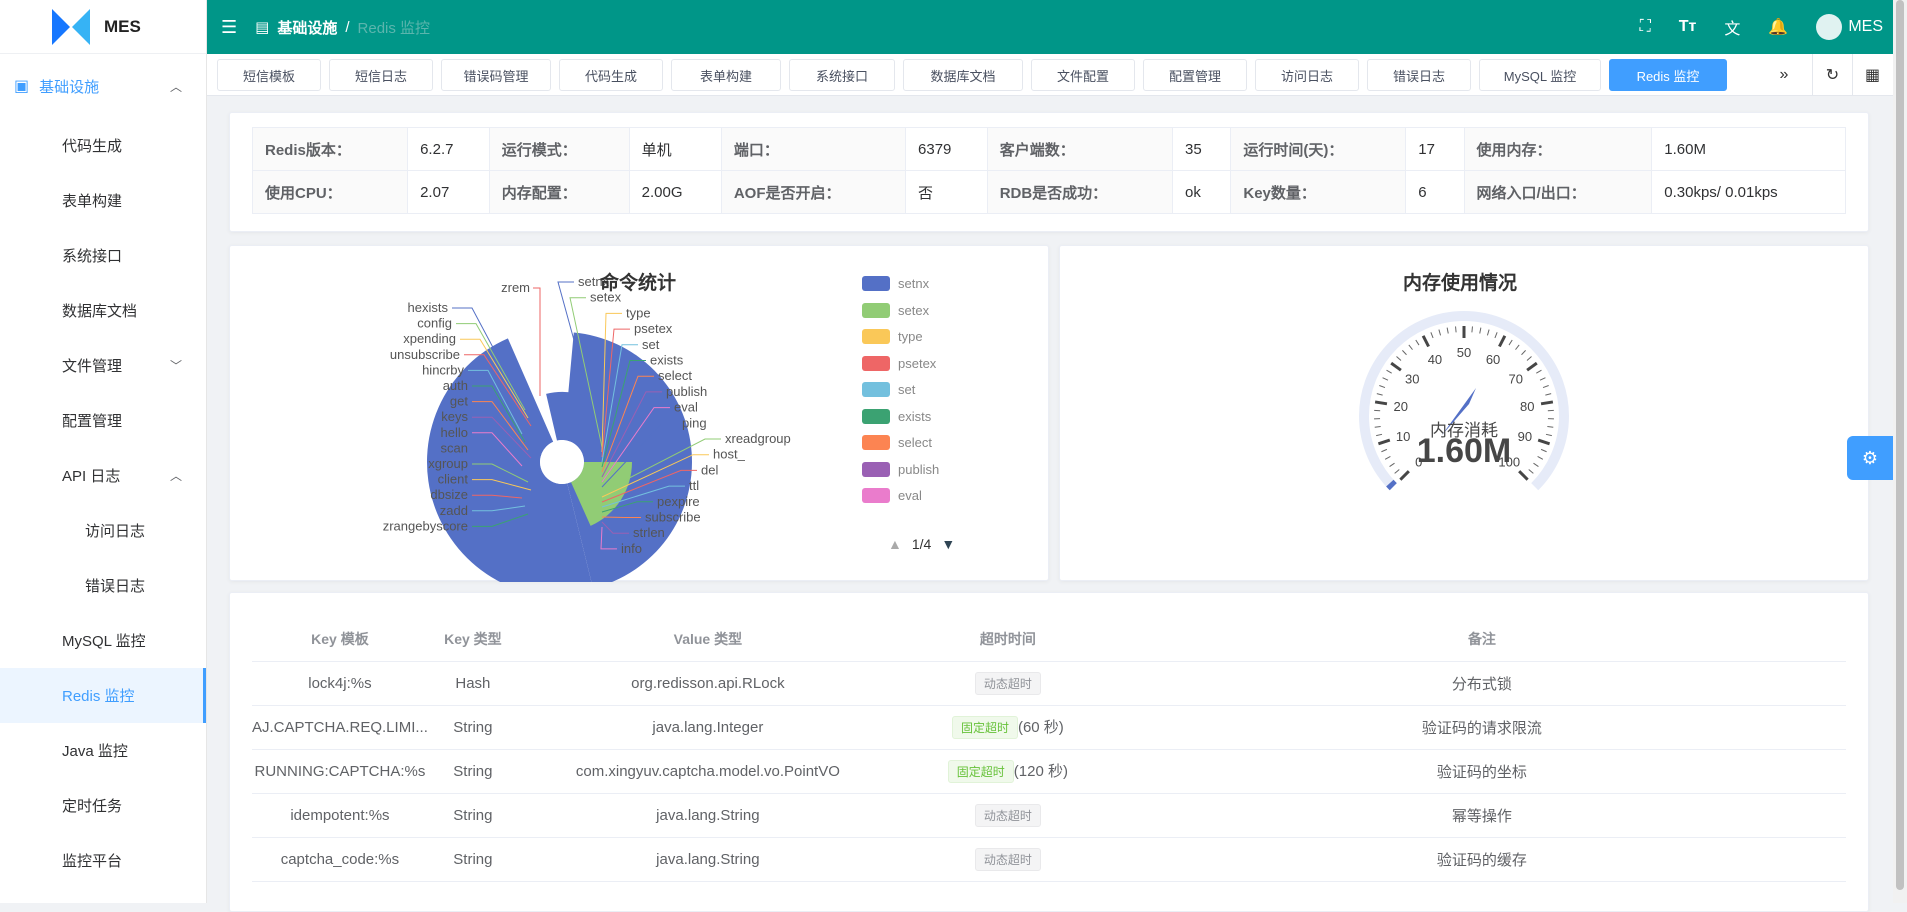 The height and width of the screenshot is (912, 1907). Describe the element at coordinates (895, 310) in the screenshot. I see `legend-item-setex: setex` at that location.